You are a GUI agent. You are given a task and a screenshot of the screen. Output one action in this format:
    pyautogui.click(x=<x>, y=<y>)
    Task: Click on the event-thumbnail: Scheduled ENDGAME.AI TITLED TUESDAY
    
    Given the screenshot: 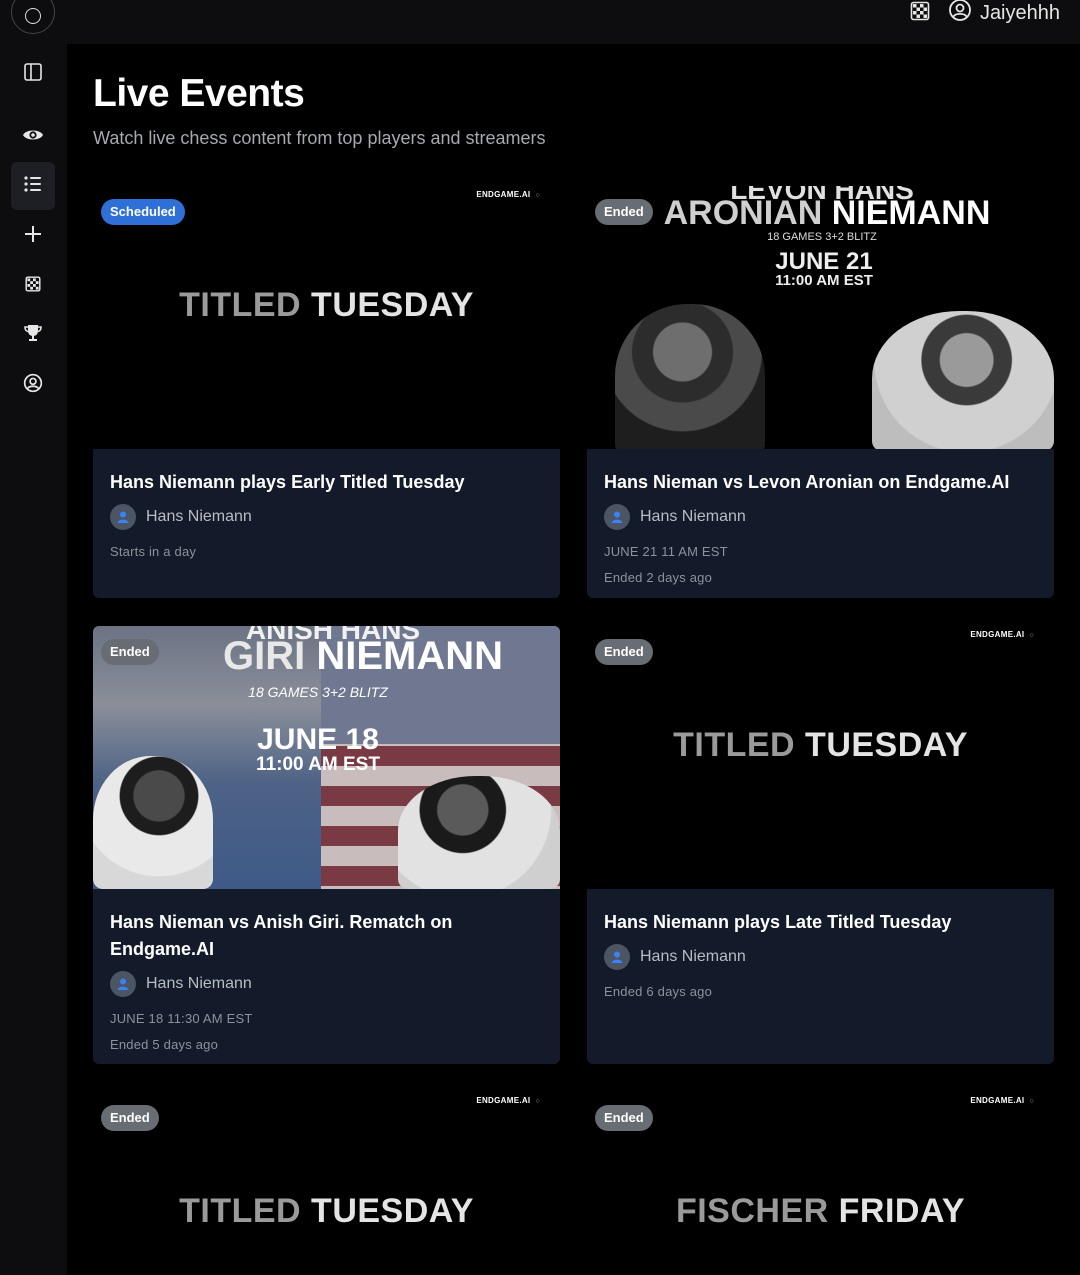 What is the action you would take?
    pyautogui.click(x=326, y=317)
    